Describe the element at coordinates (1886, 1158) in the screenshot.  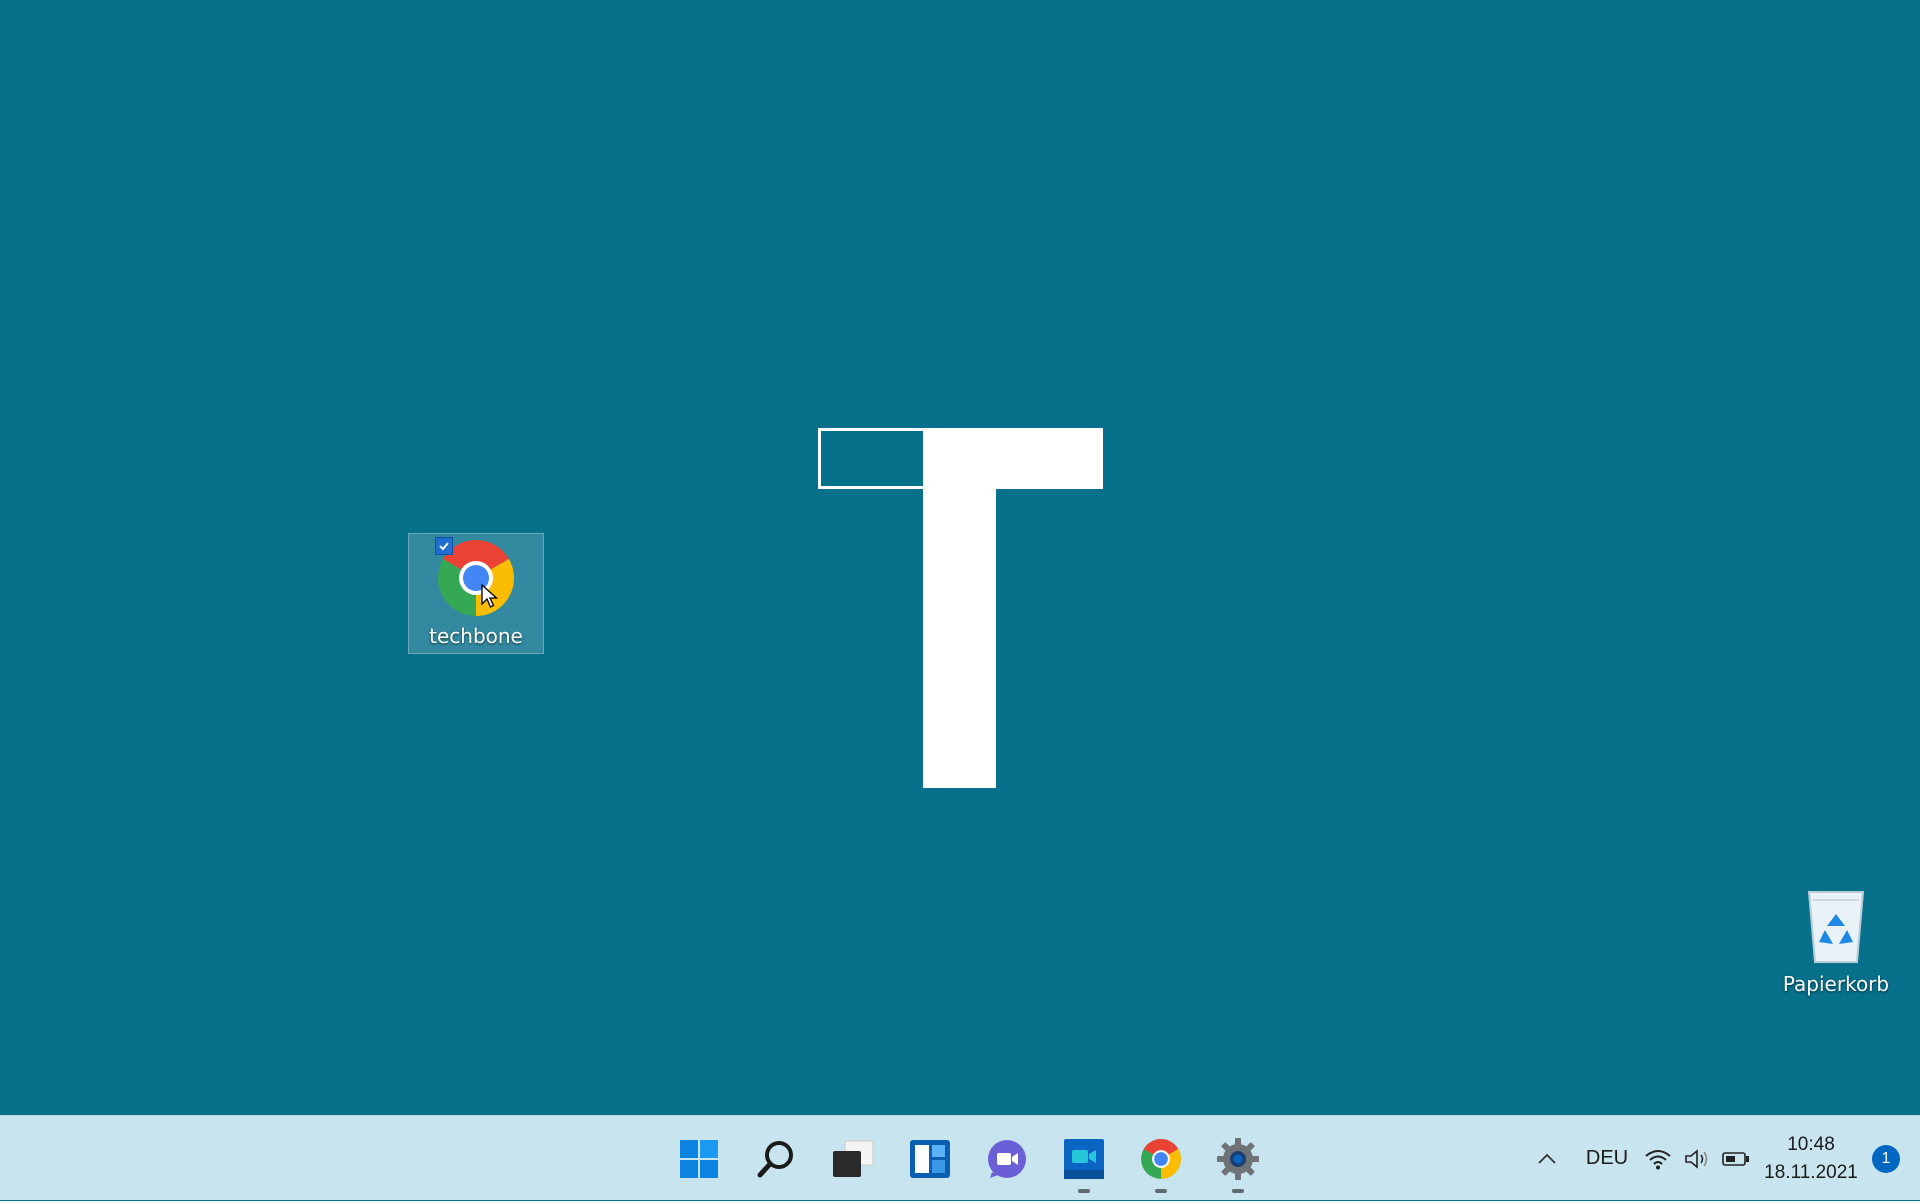
I see `notification-badge: 1` at that location.